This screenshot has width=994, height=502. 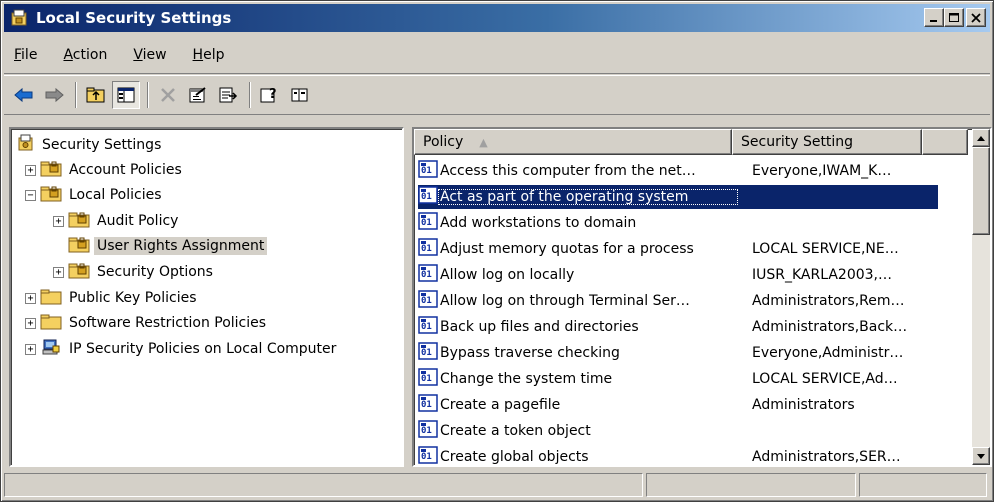 I want to click on policy-name: Create global objects, so click(x=514, y=457).